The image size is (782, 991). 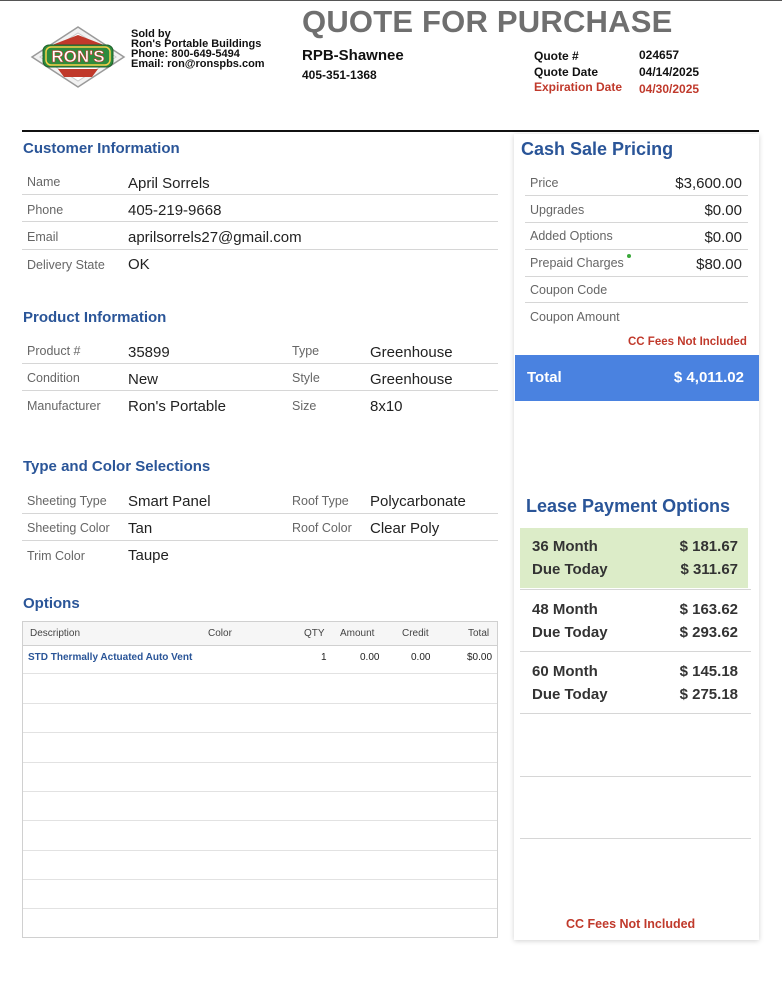 I want to click on upgrades-value: $0.00, so click(x=723, y=210).